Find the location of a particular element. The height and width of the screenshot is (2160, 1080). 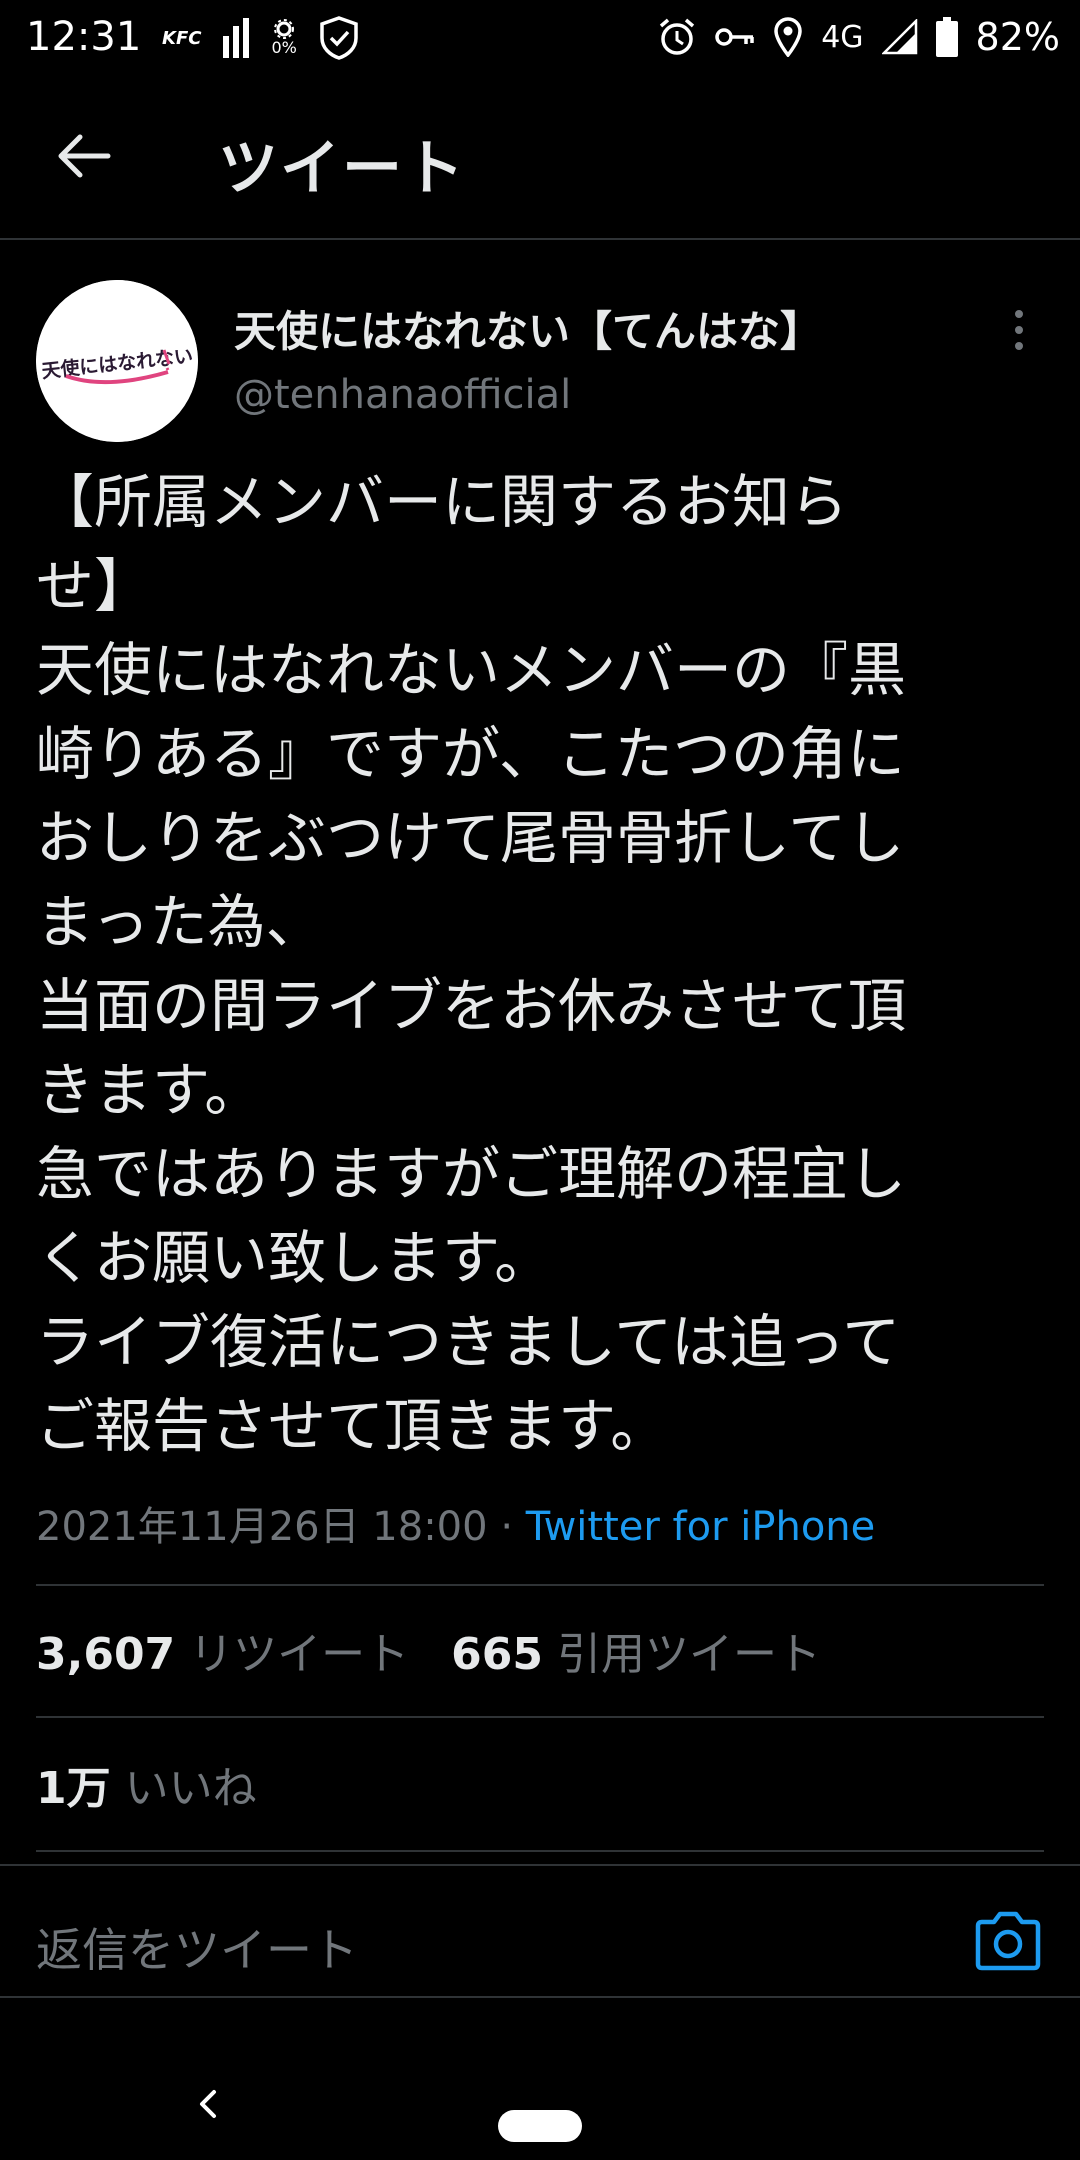

group-logo-image: 天使にはなれない is located at coordinates (117, 361).